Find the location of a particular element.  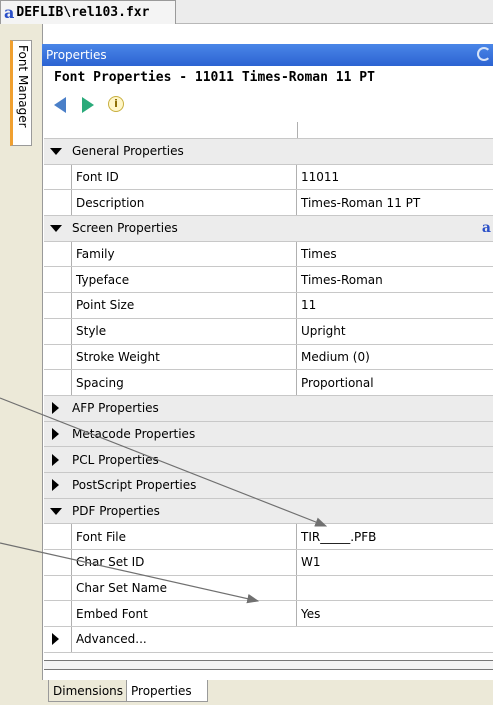

callout-arrow-embed-font is located at coordinates (130, 573).